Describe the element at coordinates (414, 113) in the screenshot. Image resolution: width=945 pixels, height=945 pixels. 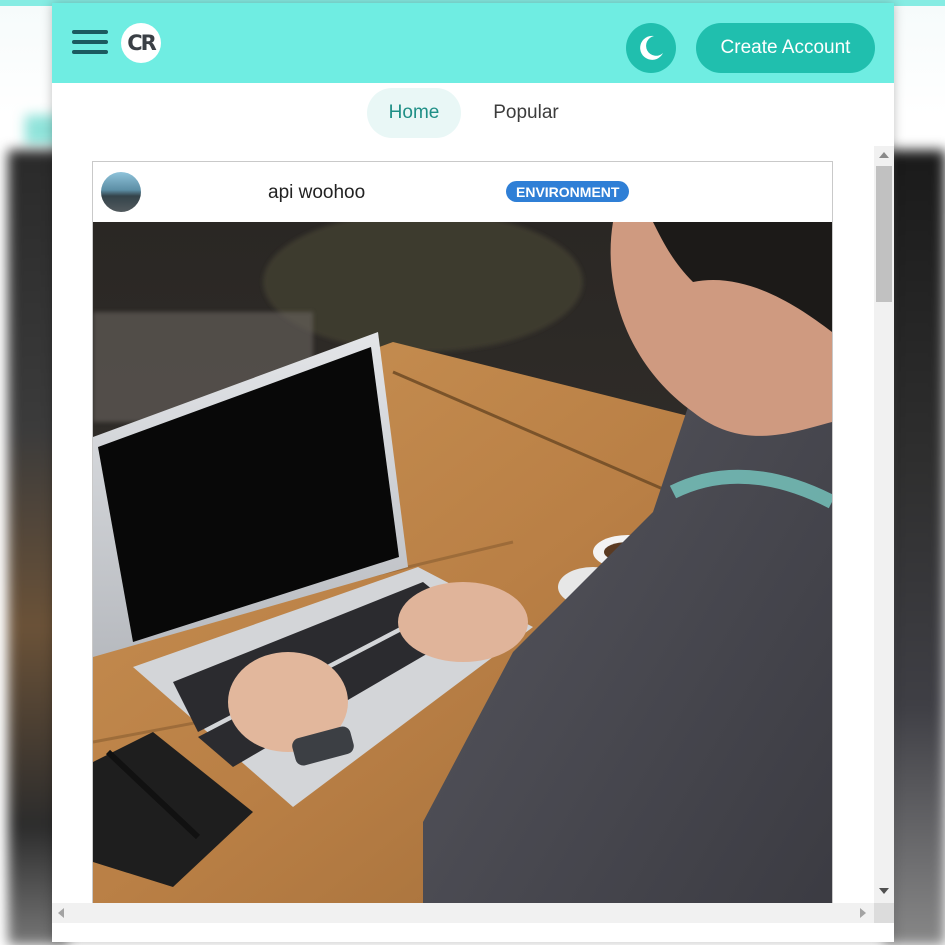
I see `tab-home: Home` at that location.